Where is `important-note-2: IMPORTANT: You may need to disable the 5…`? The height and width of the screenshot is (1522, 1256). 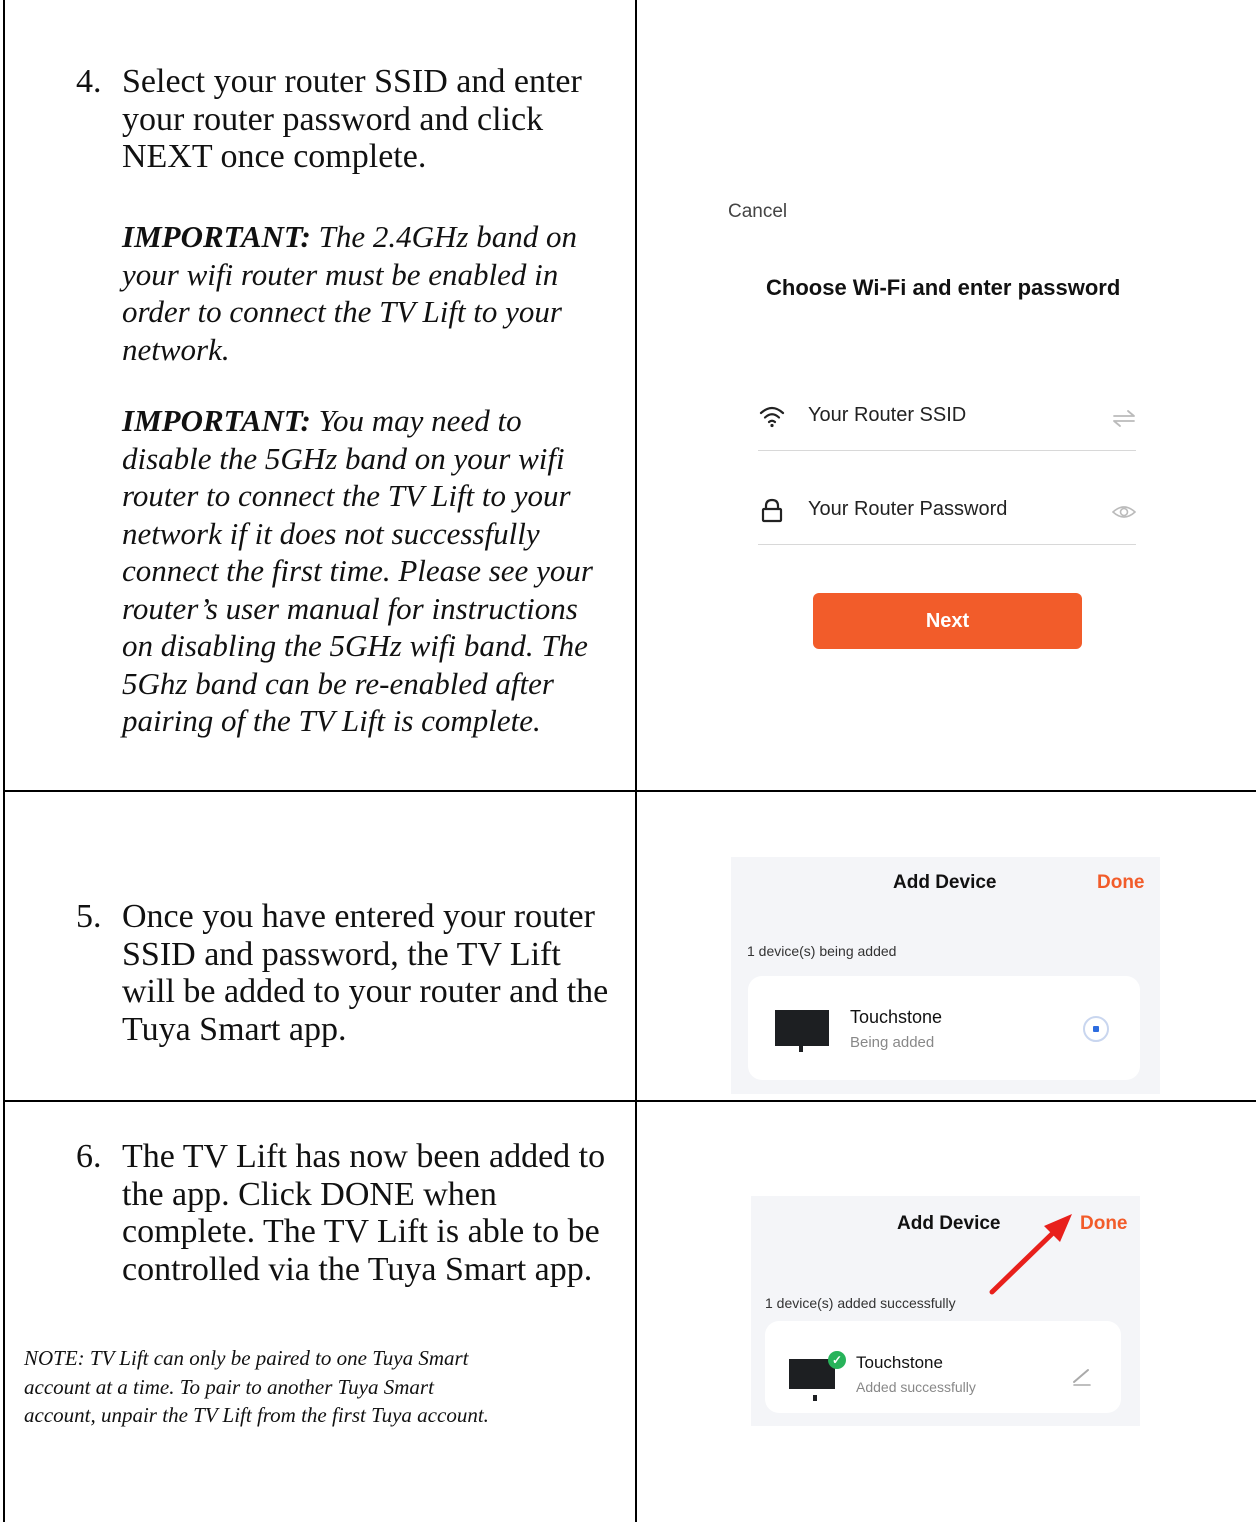 important-note-2: IMPORTANT: You may need to disable the 5… is located at coordinates (377, 571).